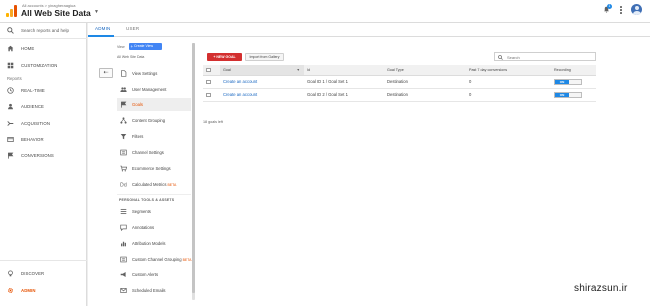  Describe the element at coordinates (32, 139) in the screenshot. I see `nav-label: BEHAVIOR` at that location.